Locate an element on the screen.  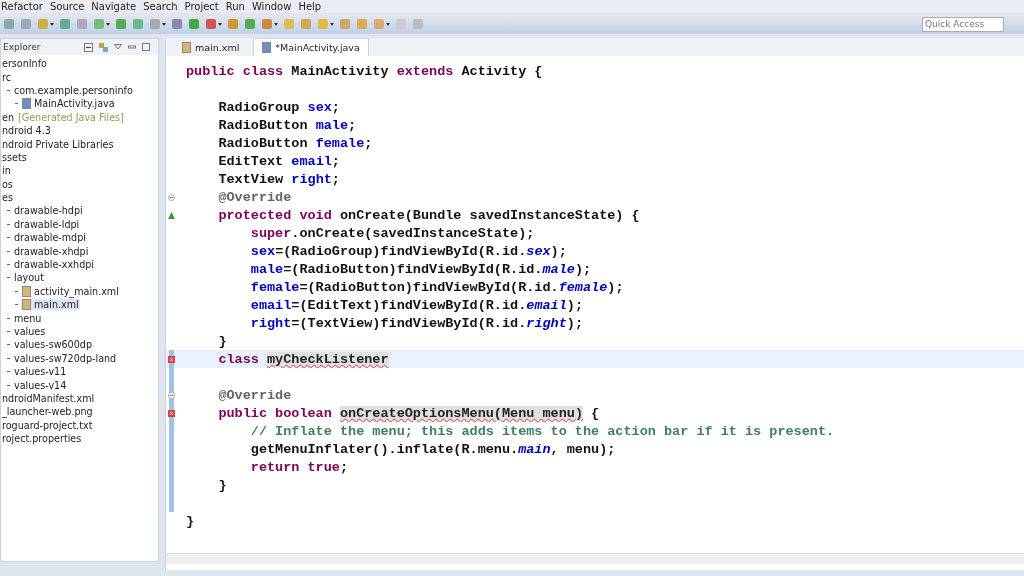
tree-item: roguard-project.txt is located at coordinates (47, 425).